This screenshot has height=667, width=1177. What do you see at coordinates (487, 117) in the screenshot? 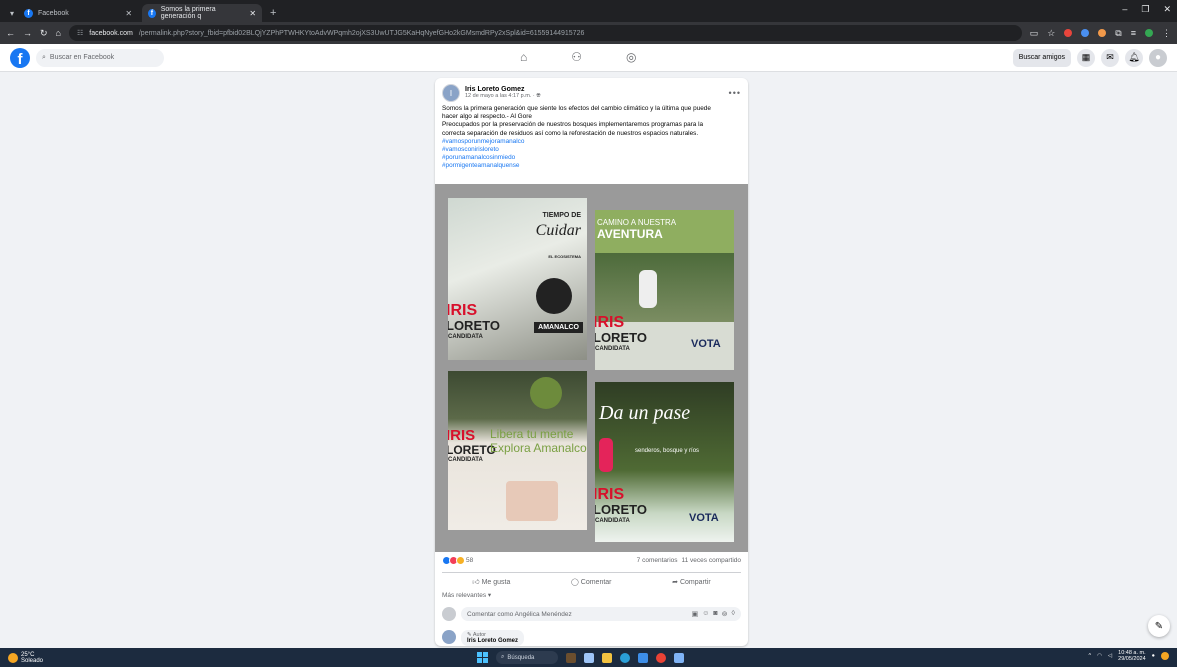
I see `post-text-line: hacer algo al respecto.- Al Gore` at bounding box center [487, 117].